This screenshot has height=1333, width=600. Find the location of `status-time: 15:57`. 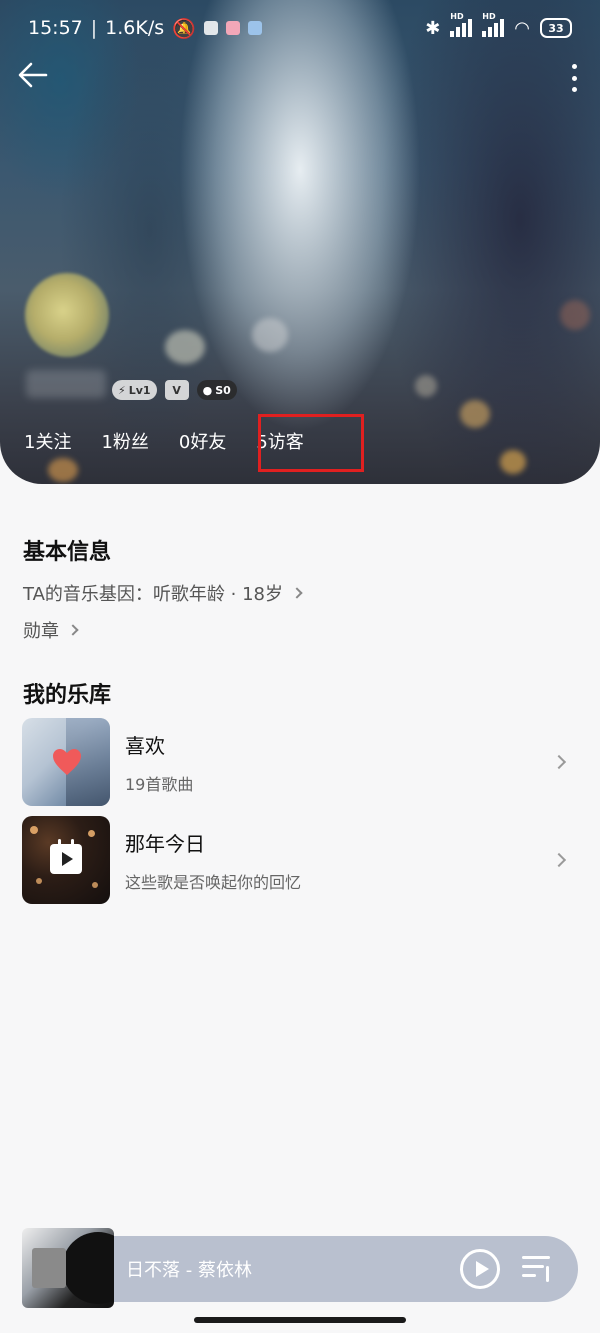

status-time: 15:57 is located at coordinates (55, 28).